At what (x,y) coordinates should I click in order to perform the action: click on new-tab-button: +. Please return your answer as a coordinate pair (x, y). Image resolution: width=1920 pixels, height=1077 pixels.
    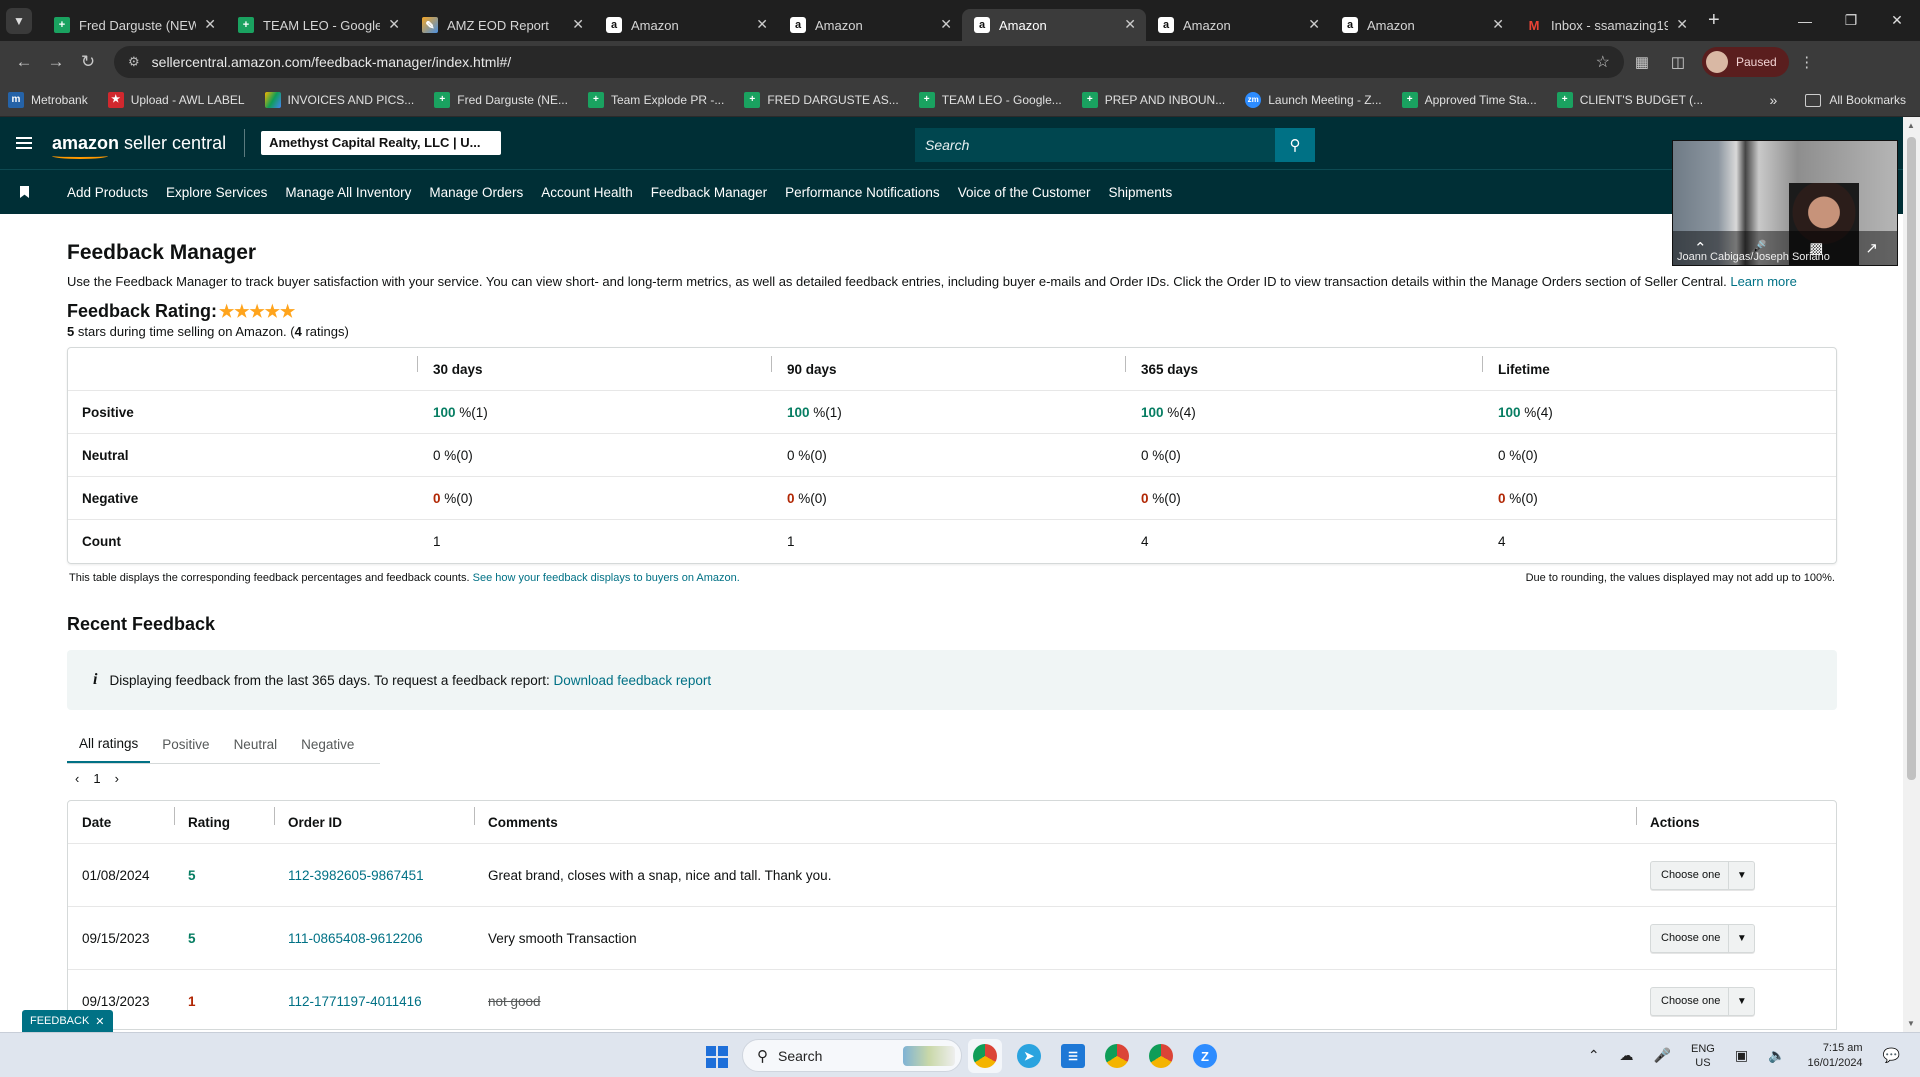
    Looking at the image, I should click on (1714, 20).